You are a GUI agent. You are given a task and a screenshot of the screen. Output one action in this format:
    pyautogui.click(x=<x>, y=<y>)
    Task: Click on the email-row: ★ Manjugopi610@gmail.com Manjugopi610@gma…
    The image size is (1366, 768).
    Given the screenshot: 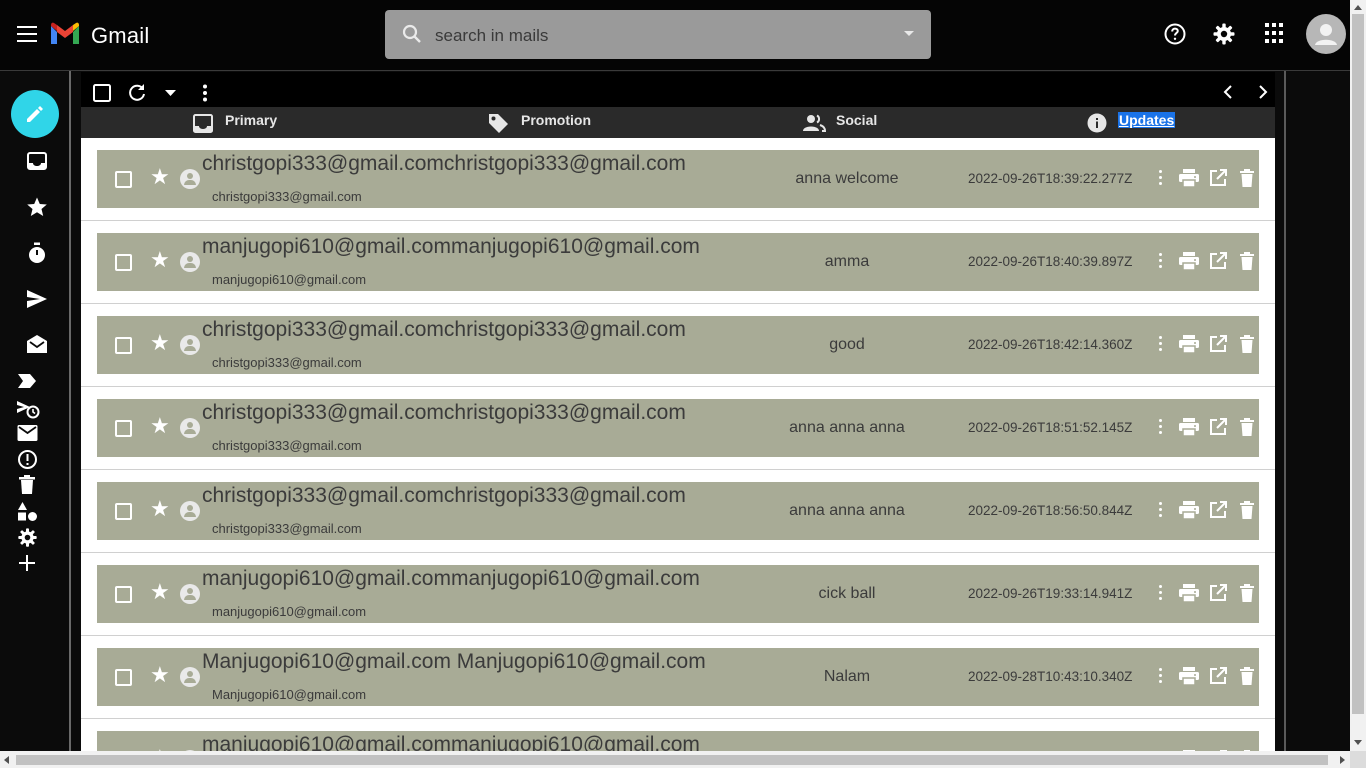 What is the action you would take?
    pyautogui.click(x=678, y=677)
    